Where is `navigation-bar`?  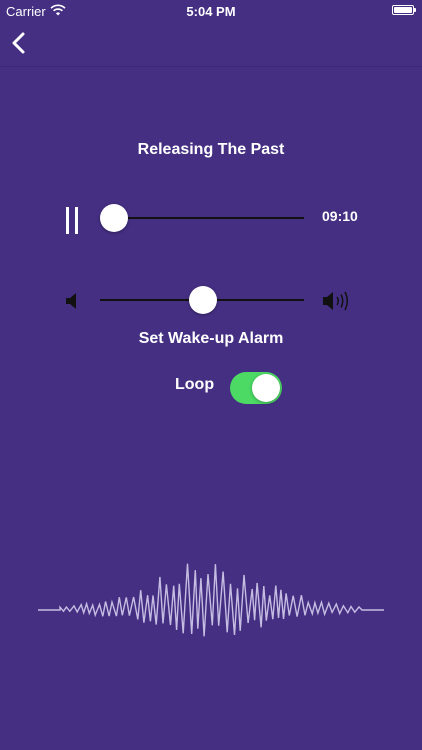 navigation-bar is located at coordinates (211, 44).